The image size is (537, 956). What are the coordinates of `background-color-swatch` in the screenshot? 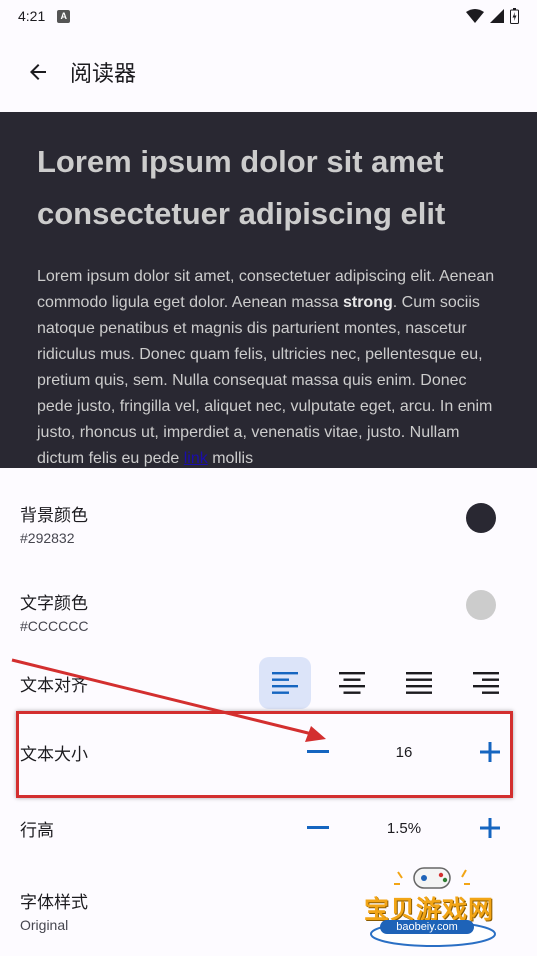 It's located at (481, 518).